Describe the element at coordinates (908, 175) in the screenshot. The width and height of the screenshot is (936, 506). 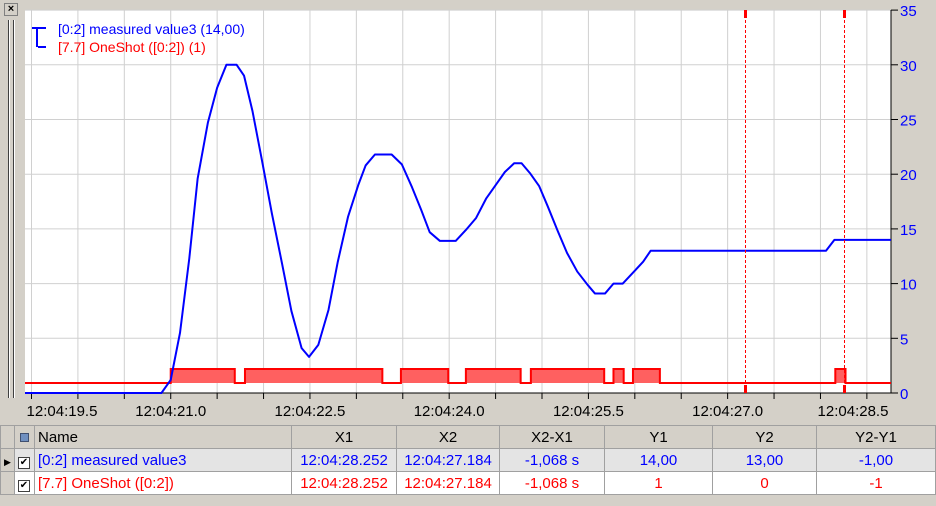
I see `y-tick-label: 20` at that location.